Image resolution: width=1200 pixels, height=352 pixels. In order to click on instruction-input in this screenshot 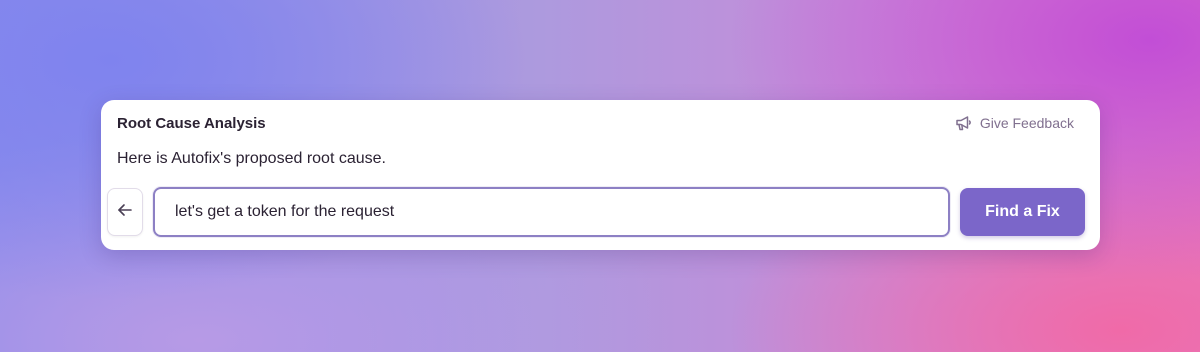, I will do `click(551, 212)`.